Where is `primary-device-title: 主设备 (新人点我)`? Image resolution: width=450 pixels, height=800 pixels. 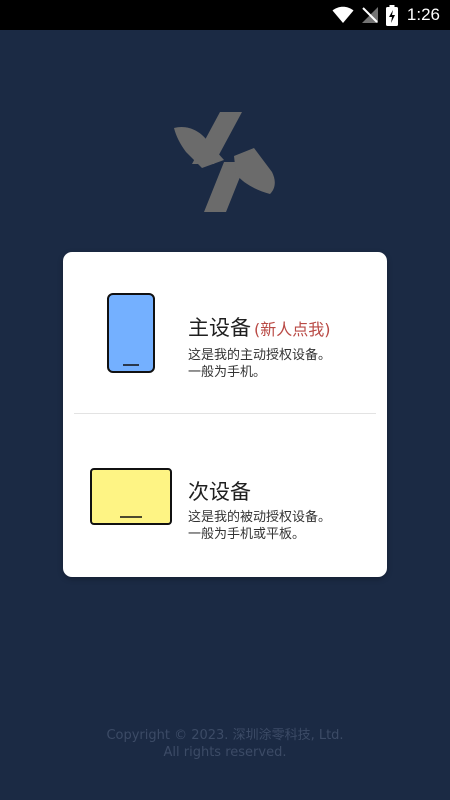
primary-device-title: 主设备 (新人点我) is located at coordinates (283, 329).